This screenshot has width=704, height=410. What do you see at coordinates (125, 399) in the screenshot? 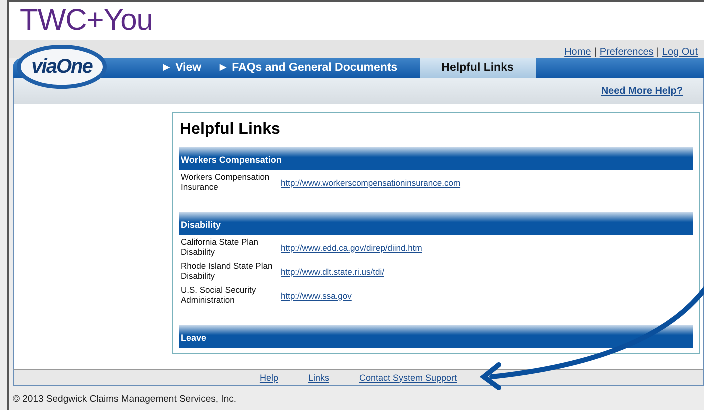
I see `copyright-text: © 2013 Sedgwick Claims Management Services, Inc.` at bounding box center [125, 399].